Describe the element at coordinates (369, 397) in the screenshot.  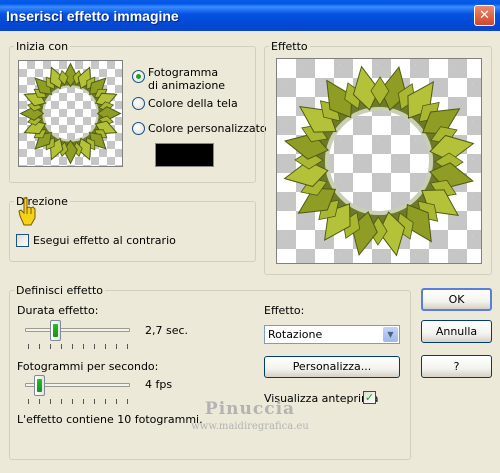
I see `show-preview-checkbox: ✓` at that location.